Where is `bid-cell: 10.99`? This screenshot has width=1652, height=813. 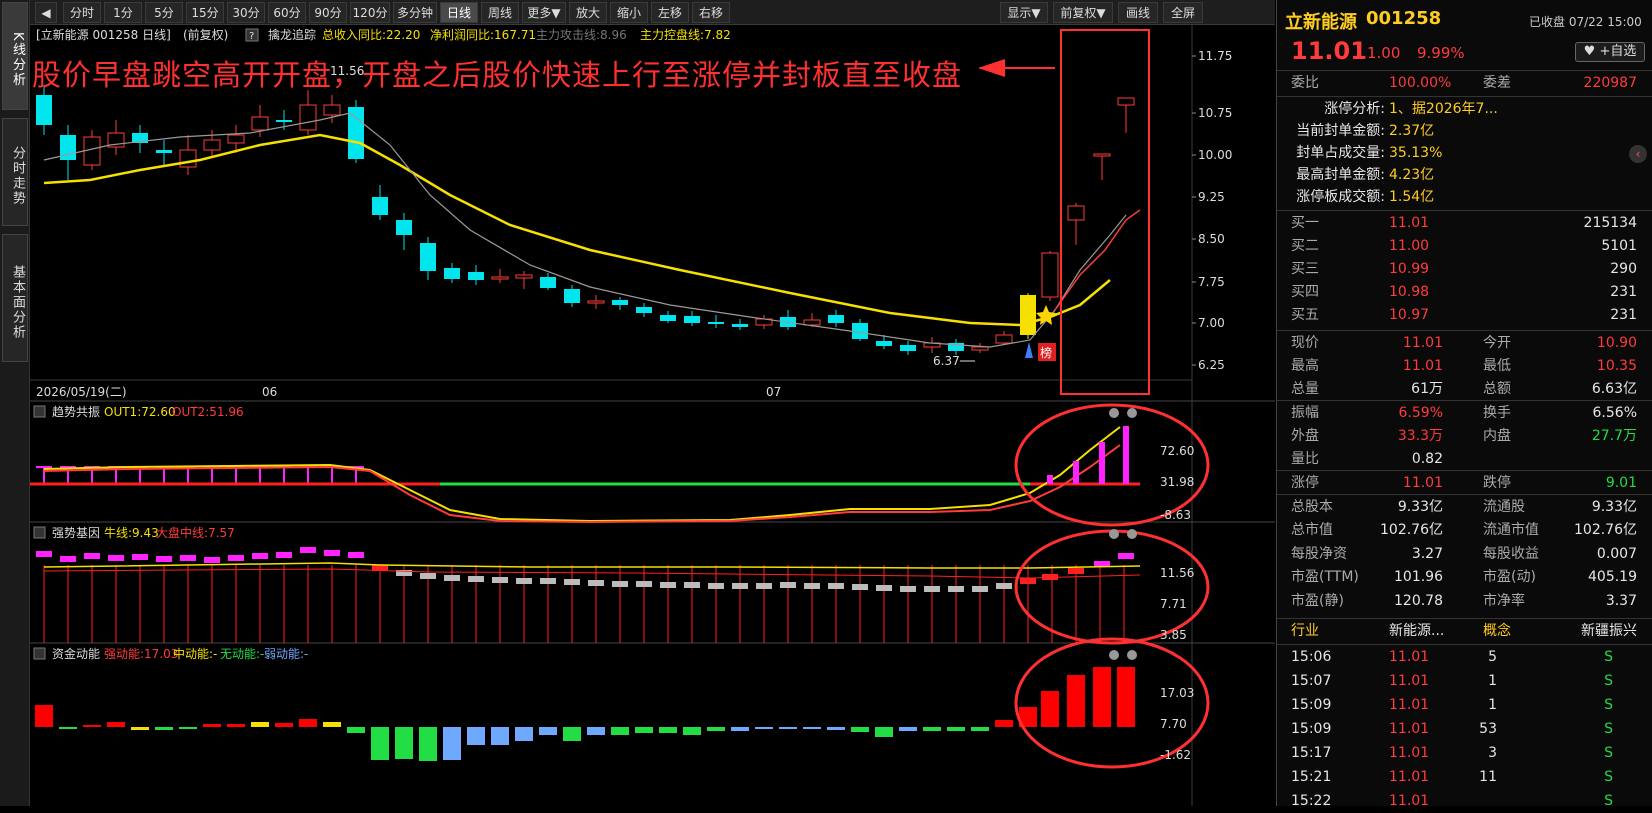
bid-cell: 10.99 is located at coordinates (1409, 269).